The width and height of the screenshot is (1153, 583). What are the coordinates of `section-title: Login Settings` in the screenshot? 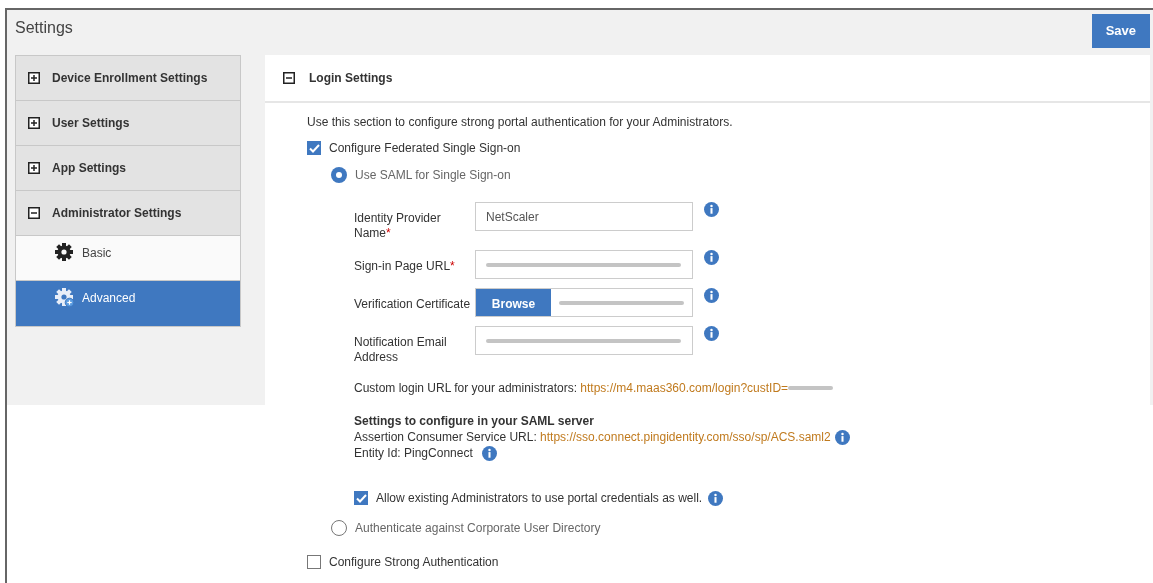 It's located at (351, 78).